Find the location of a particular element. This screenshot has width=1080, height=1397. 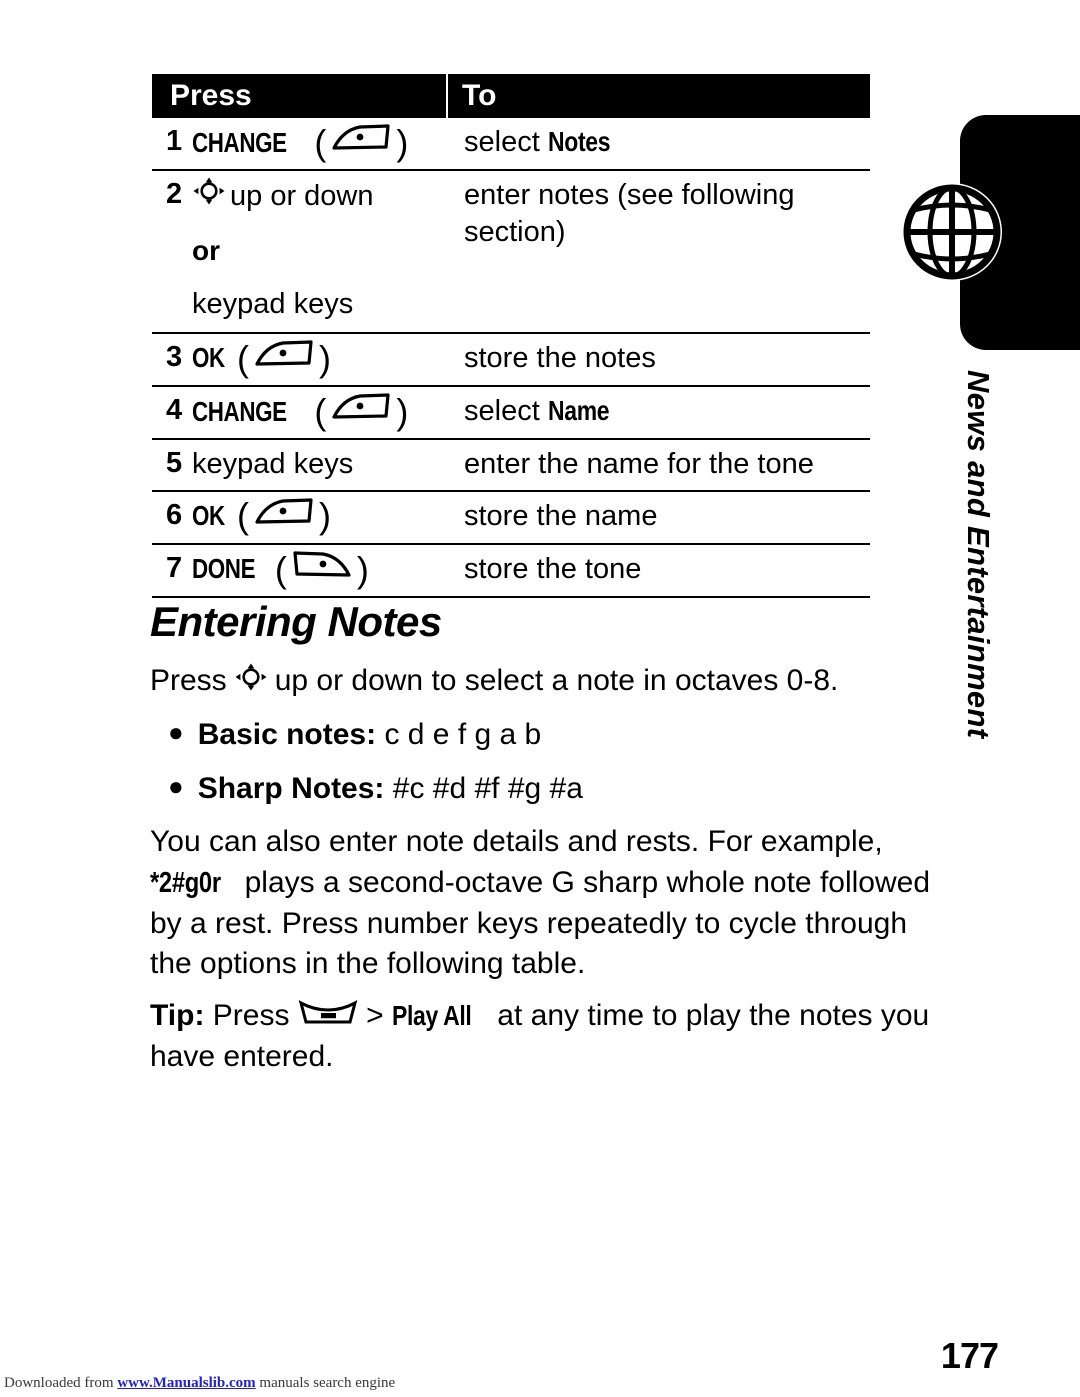

right-softkey-icon is located at coordinates (322, 570).